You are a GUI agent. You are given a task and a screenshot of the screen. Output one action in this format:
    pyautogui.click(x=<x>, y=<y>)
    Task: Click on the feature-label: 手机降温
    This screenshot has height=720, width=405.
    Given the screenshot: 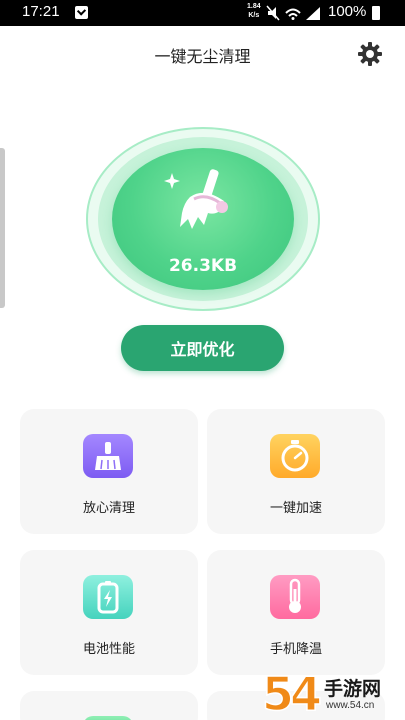 What is the action you would take?
    pyautogui.click(x=295, y=649)
    